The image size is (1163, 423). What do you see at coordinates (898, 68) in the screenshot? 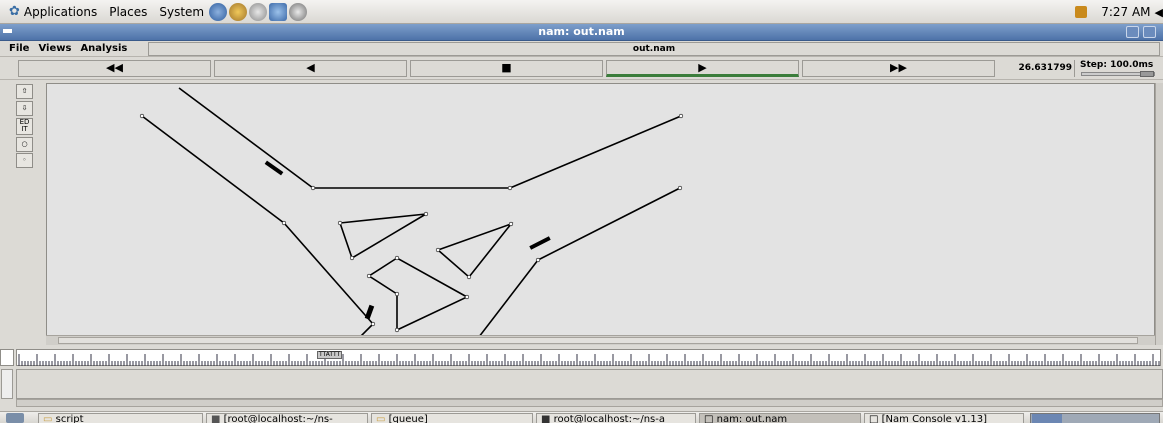
I see `fast-forward-button: ▶▶` at bounding box center [898, 68].